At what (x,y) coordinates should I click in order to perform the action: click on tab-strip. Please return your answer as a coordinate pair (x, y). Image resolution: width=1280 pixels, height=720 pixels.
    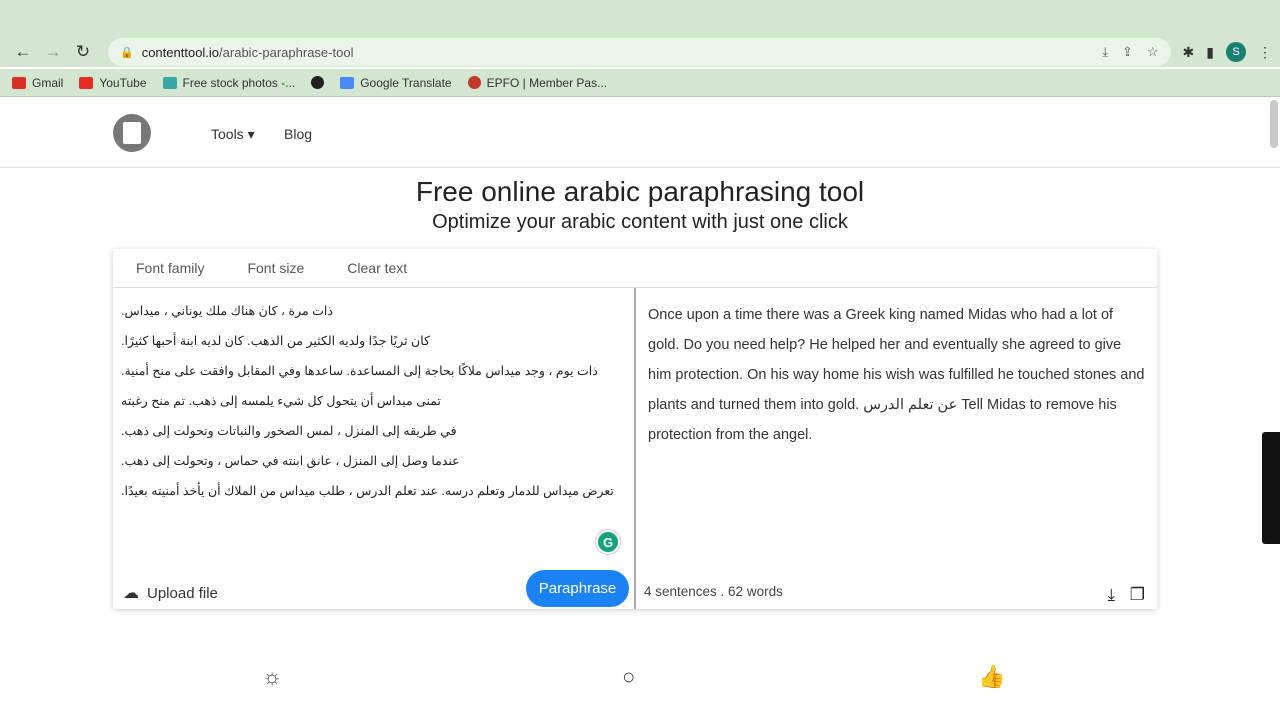
    Looking at the image, I should click on (640, 19).